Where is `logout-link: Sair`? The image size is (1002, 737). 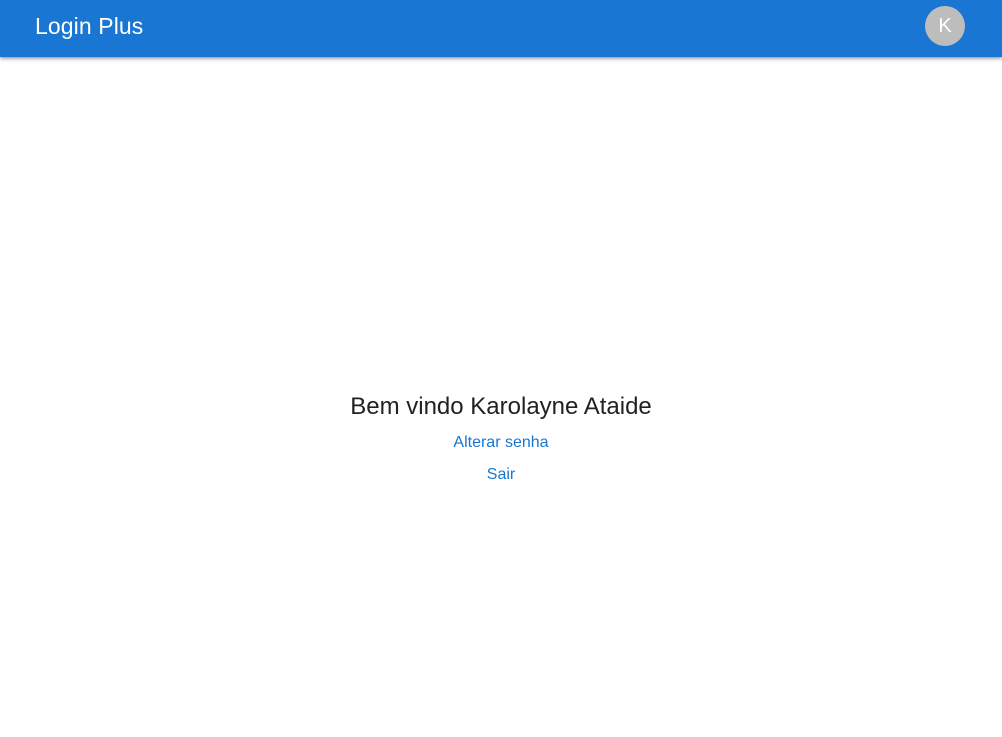 logout-link: Sair is located at coordinates (501, 474).